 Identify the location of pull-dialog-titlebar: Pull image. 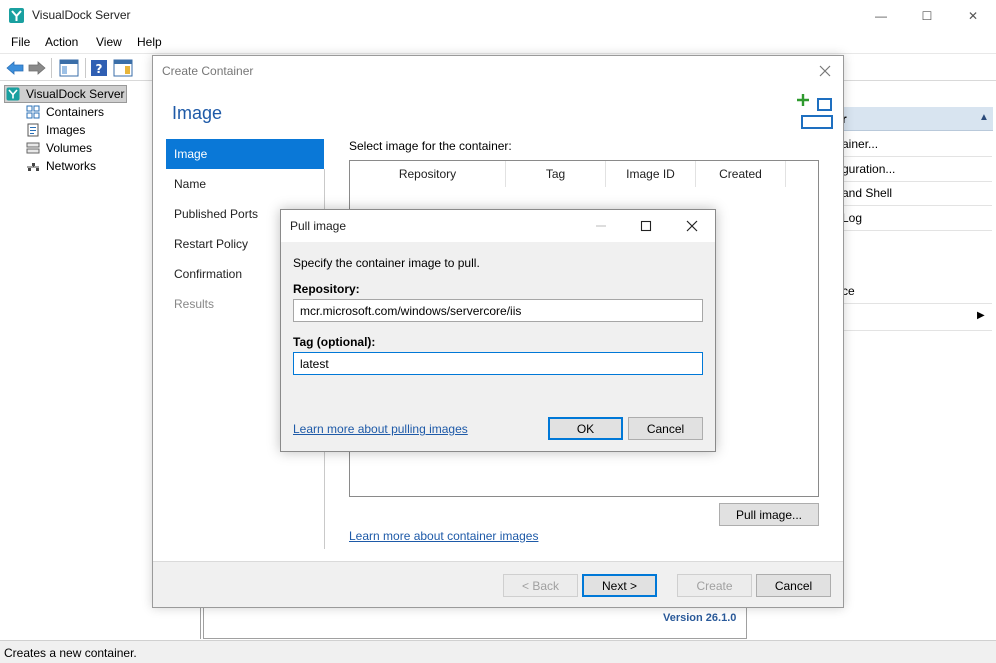
(498, 226).